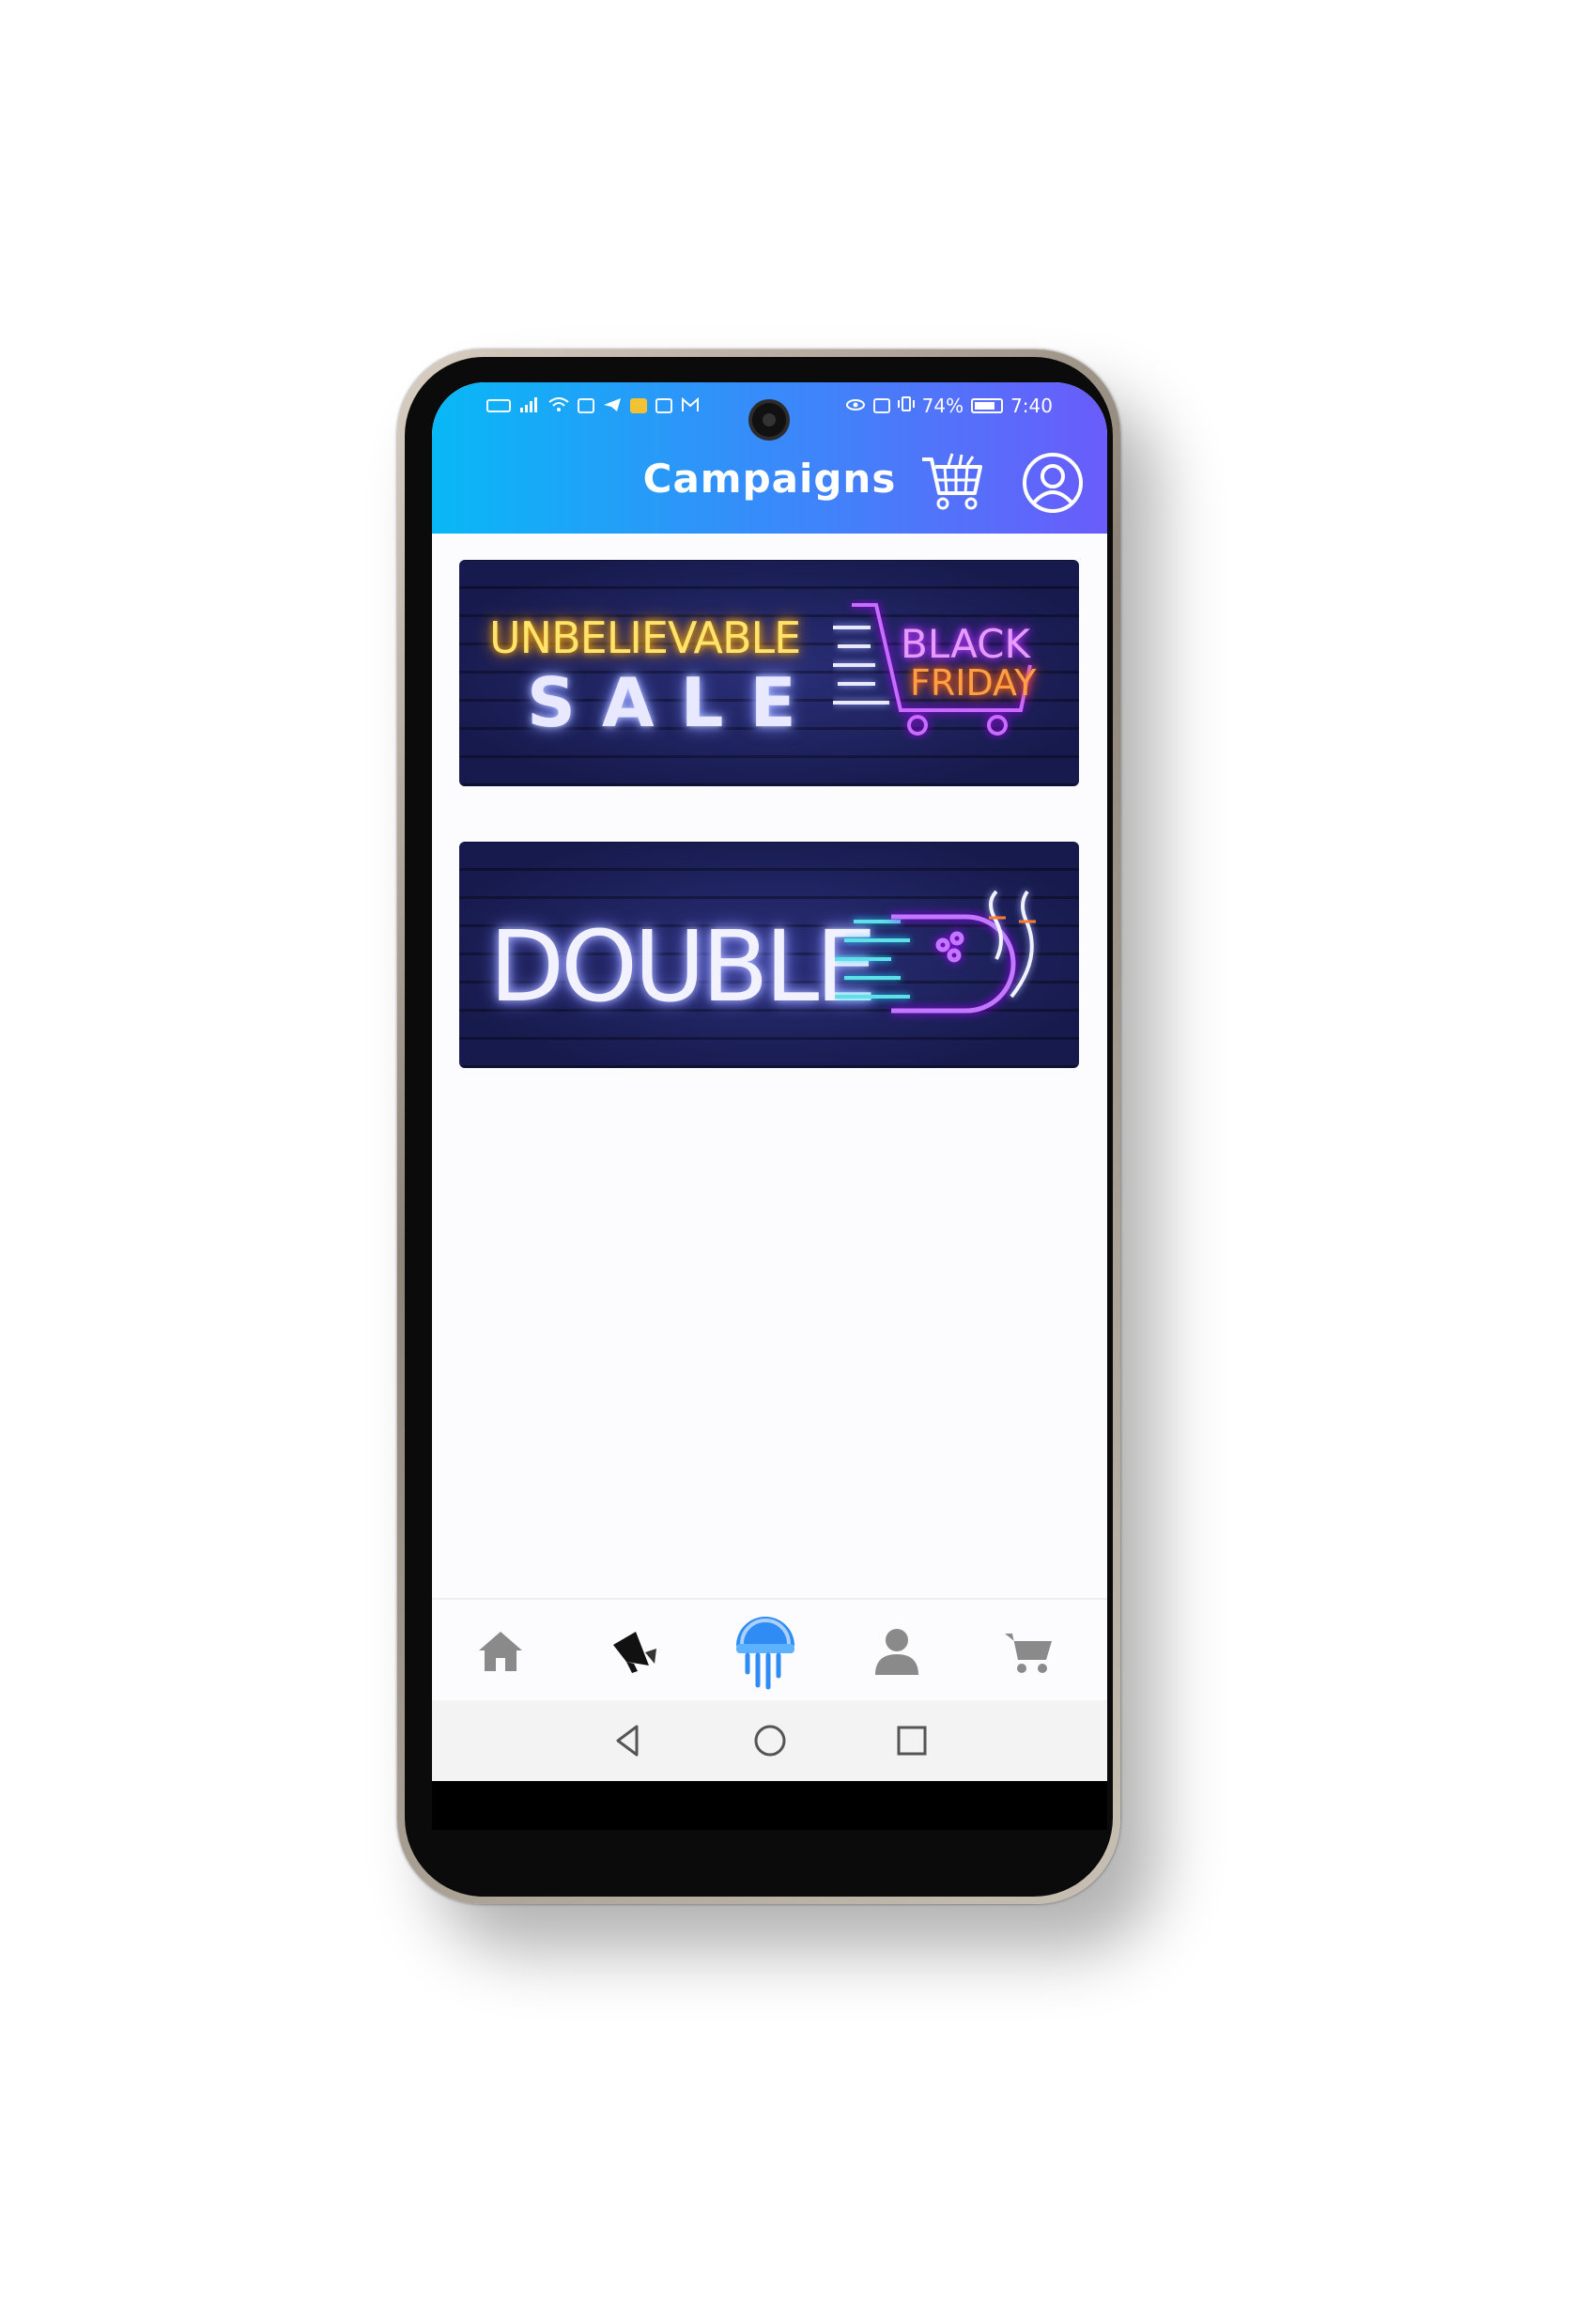 This screenshot has width=1588, height=2324. Describe the element at coordinates (765, 1650) in the screenshot. I see `jellyfish-icon` at that location.